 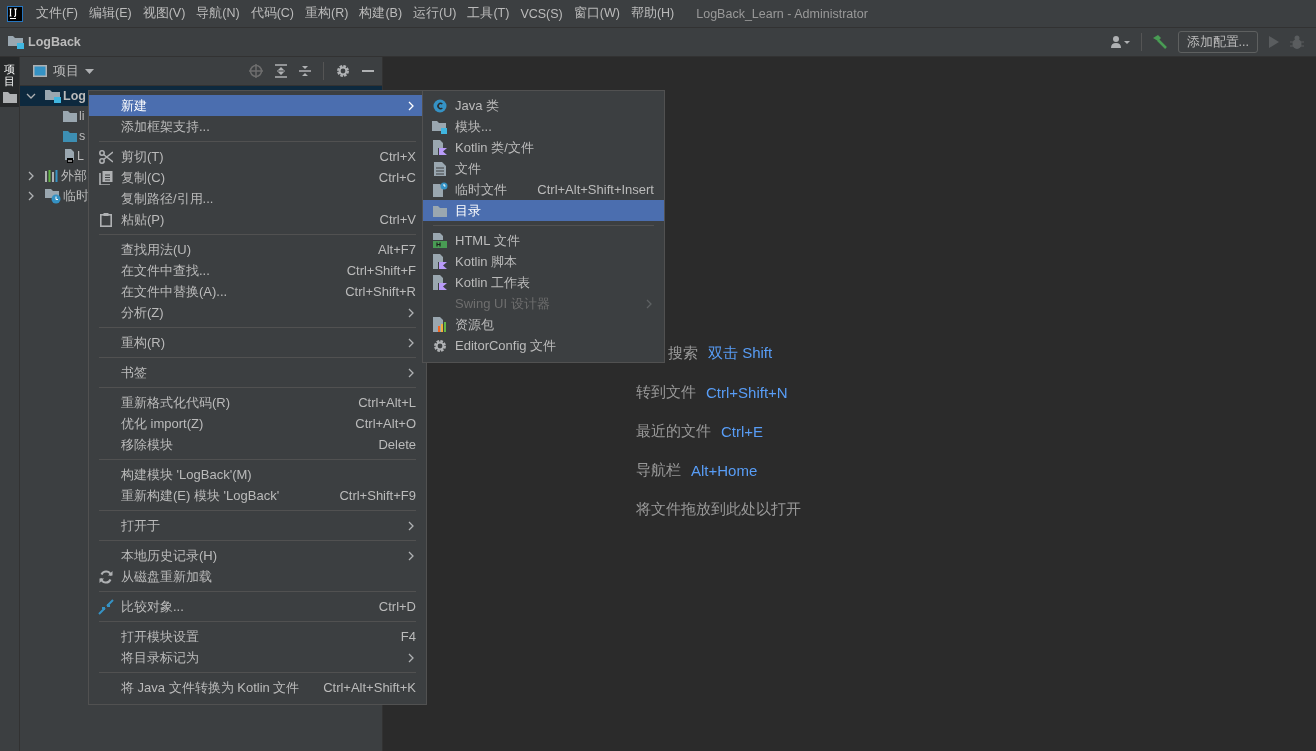 What do you see at coordinates (742, 431) in the screenshot?
I see `shortcut-label: Ctrl+E` at bounding box center [742, 431].